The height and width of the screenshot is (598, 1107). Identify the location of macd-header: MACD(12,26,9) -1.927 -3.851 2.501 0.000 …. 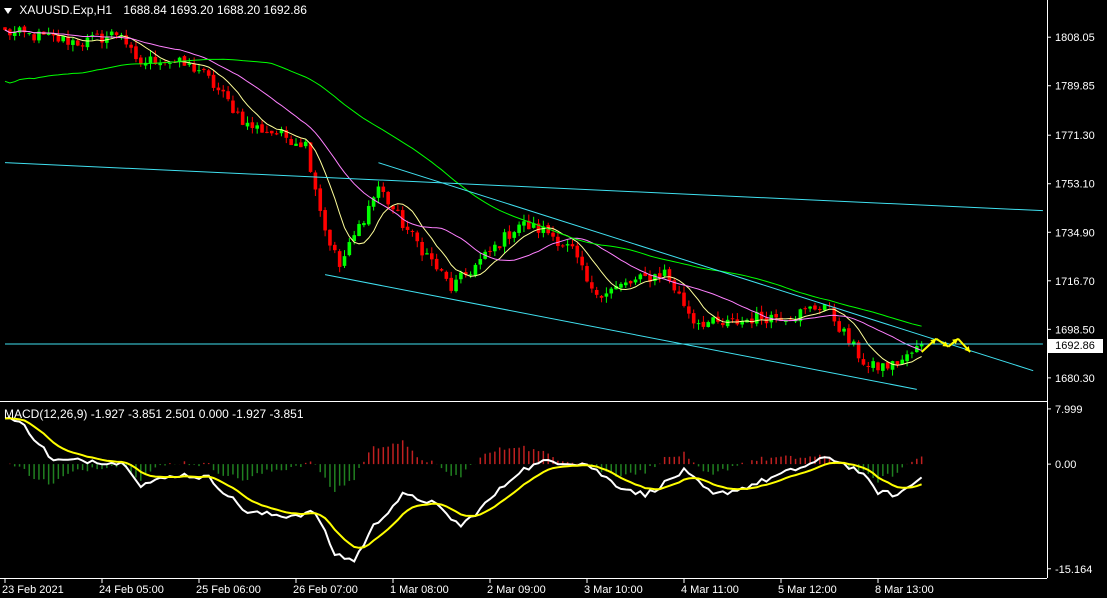
(154, 414).